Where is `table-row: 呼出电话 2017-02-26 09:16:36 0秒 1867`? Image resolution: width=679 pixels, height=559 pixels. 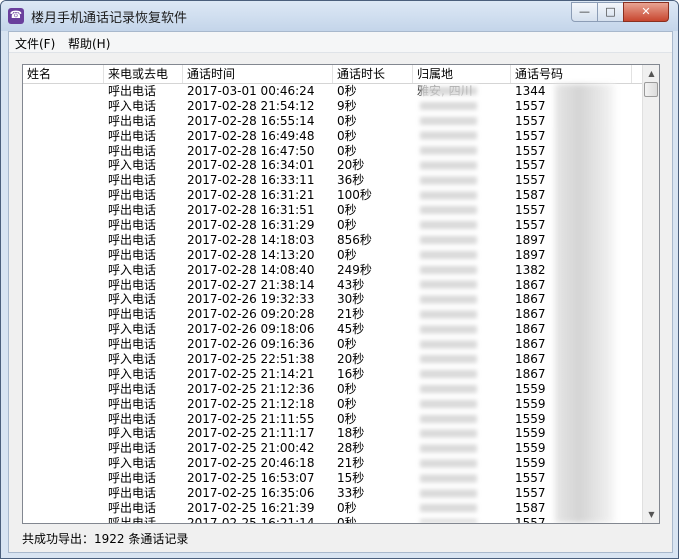 table-row: 呼出电话 2017-02-26 09:16:36 0秒 1867 is located at coordinates (333, 344).